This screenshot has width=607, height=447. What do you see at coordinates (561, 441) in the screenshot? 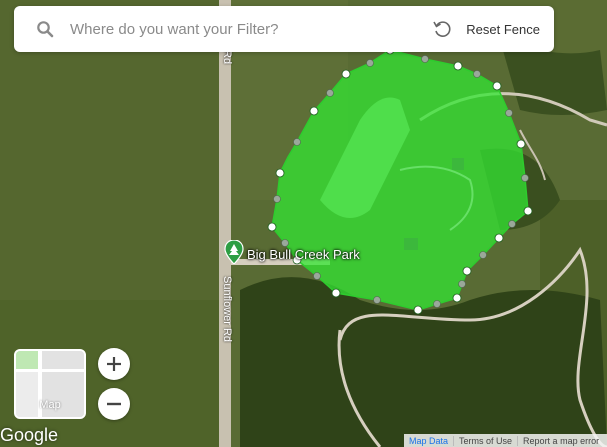
I see `report-map-error-link: Report a map error` at bounding box center [561, 441].